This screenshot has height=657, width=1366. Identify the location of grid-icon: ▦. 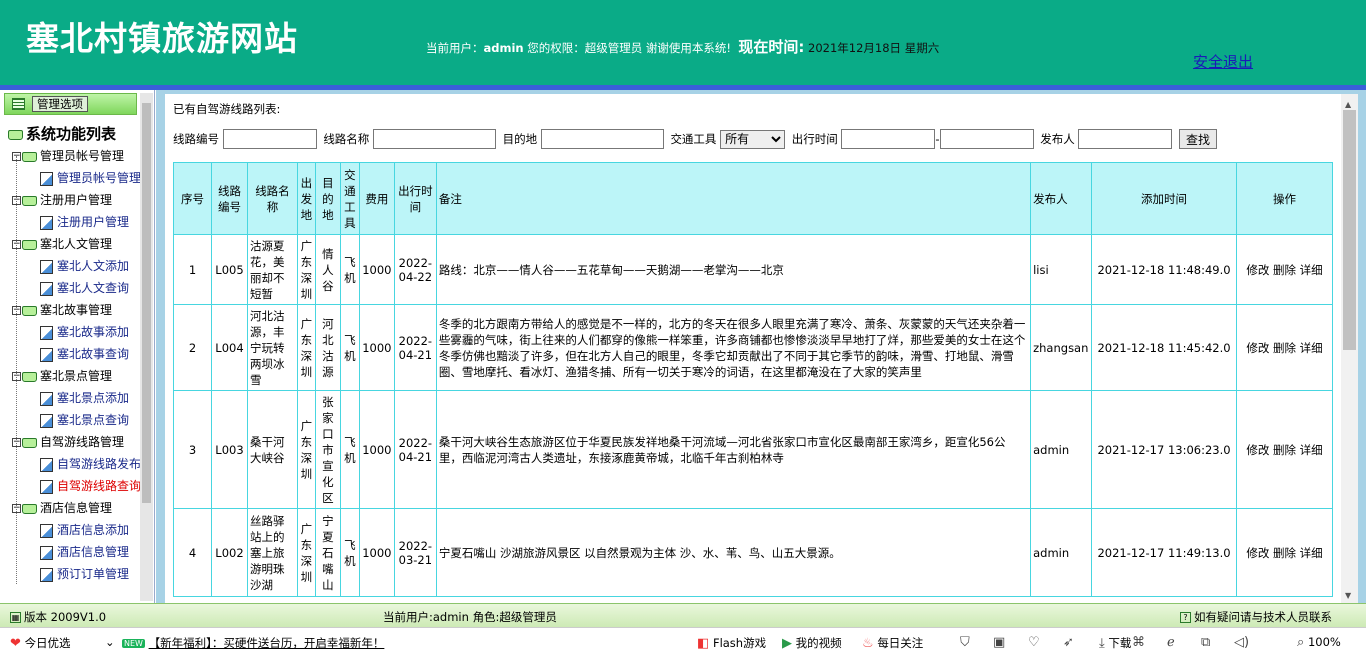
(15, 617).